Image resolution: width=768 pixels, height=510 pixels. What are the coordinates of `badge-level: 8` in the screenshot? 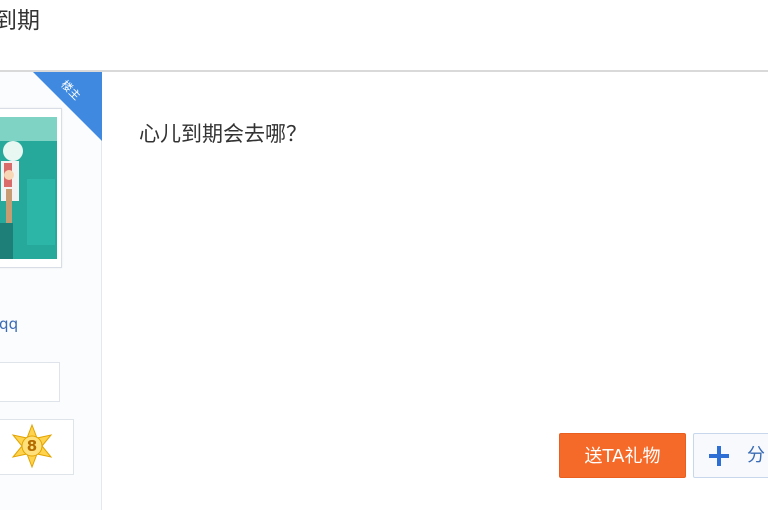 It's located at (32, 446).